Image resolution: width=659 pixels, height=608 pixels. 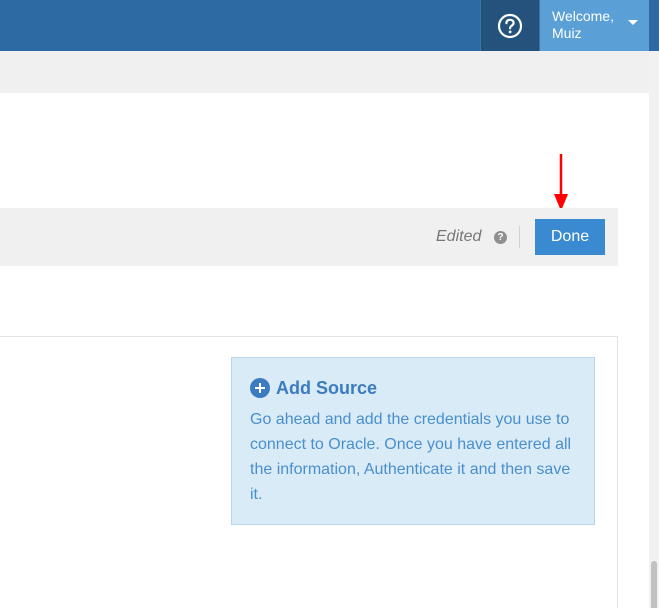 I want to click on scrollbar-thumb, so click(x=654, y=584).